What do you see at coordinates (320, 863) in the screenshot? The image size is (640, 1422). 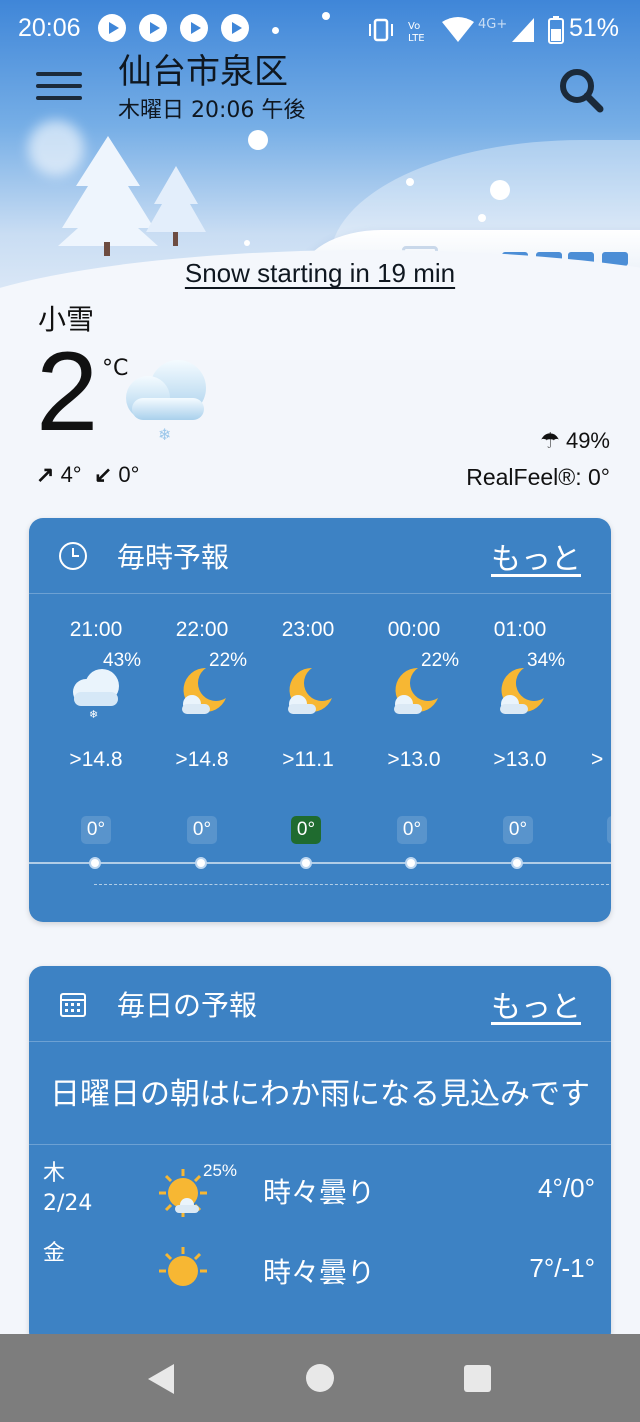 I see `temperature-graph-line` at bounding box center [320, 863].